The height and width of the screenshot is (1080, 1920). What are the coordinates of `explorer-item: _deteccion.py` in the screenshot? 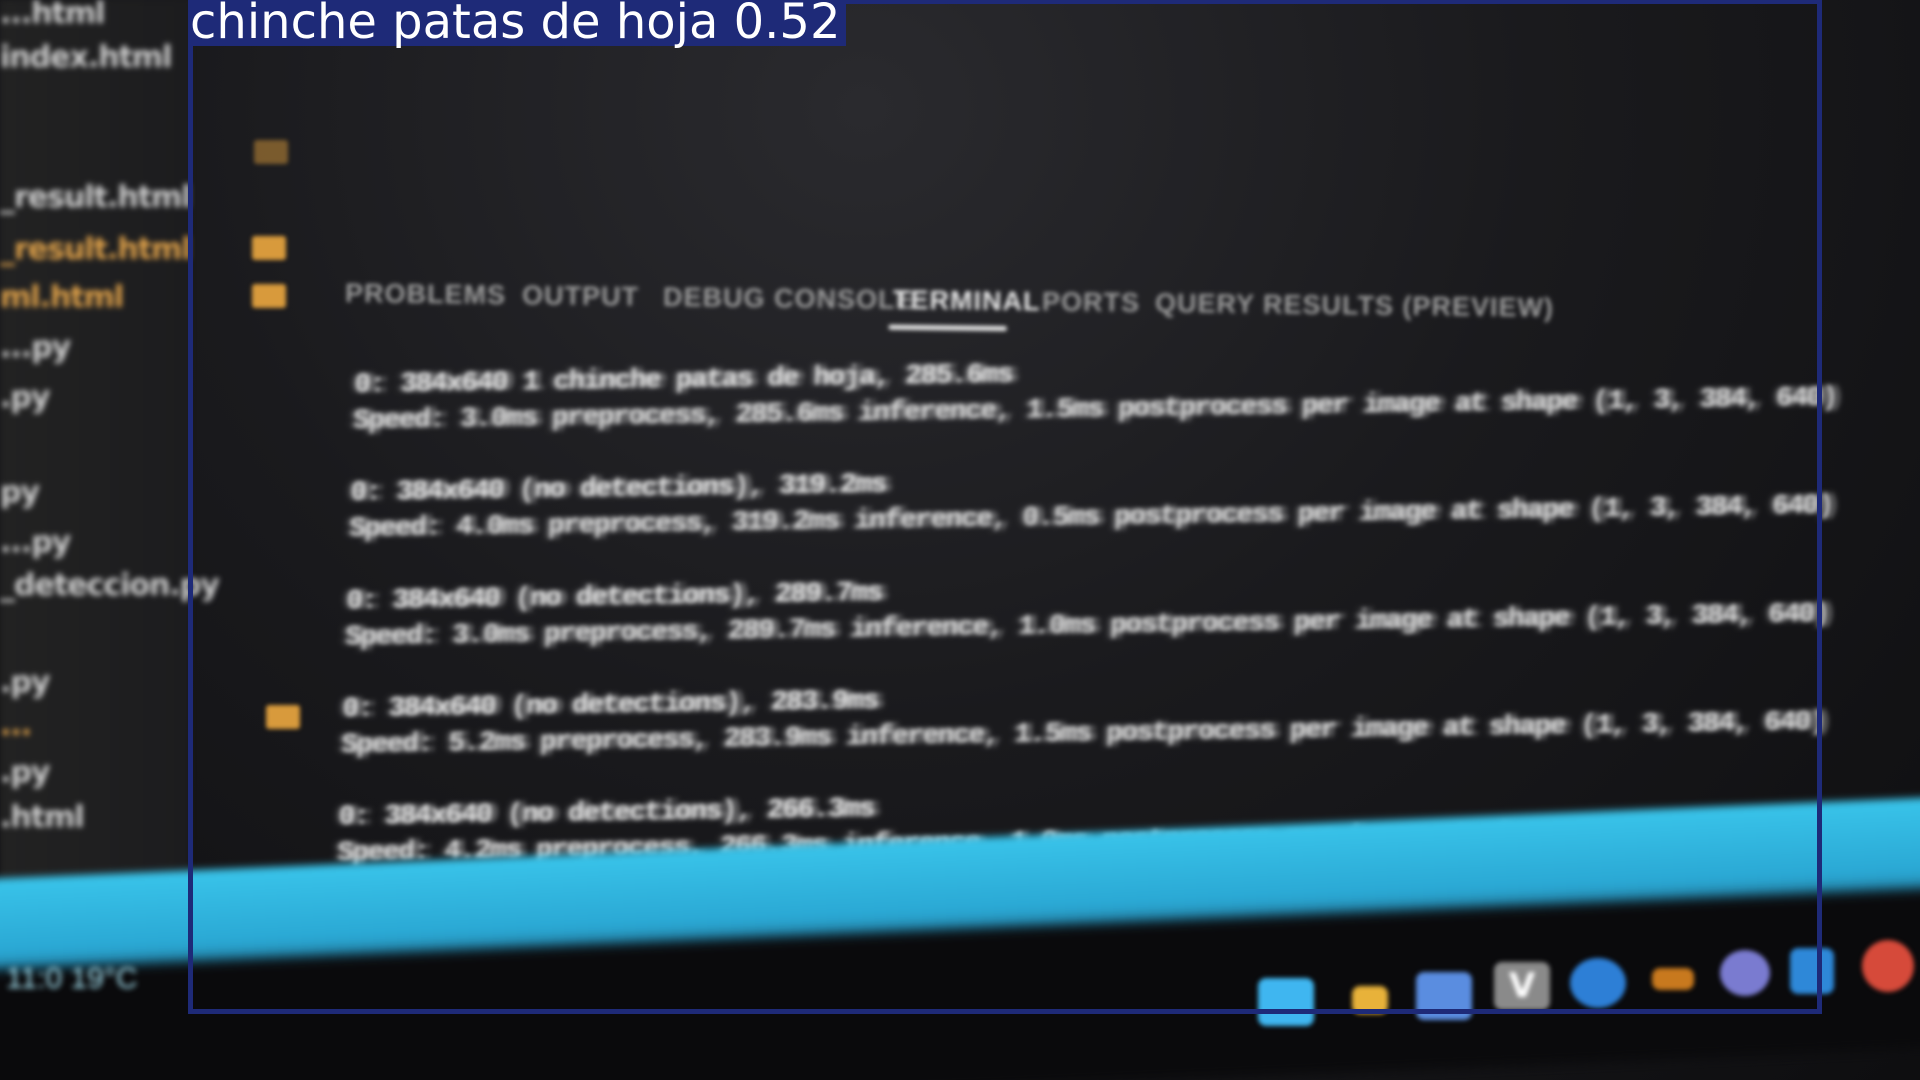 It's located at (110, 585).